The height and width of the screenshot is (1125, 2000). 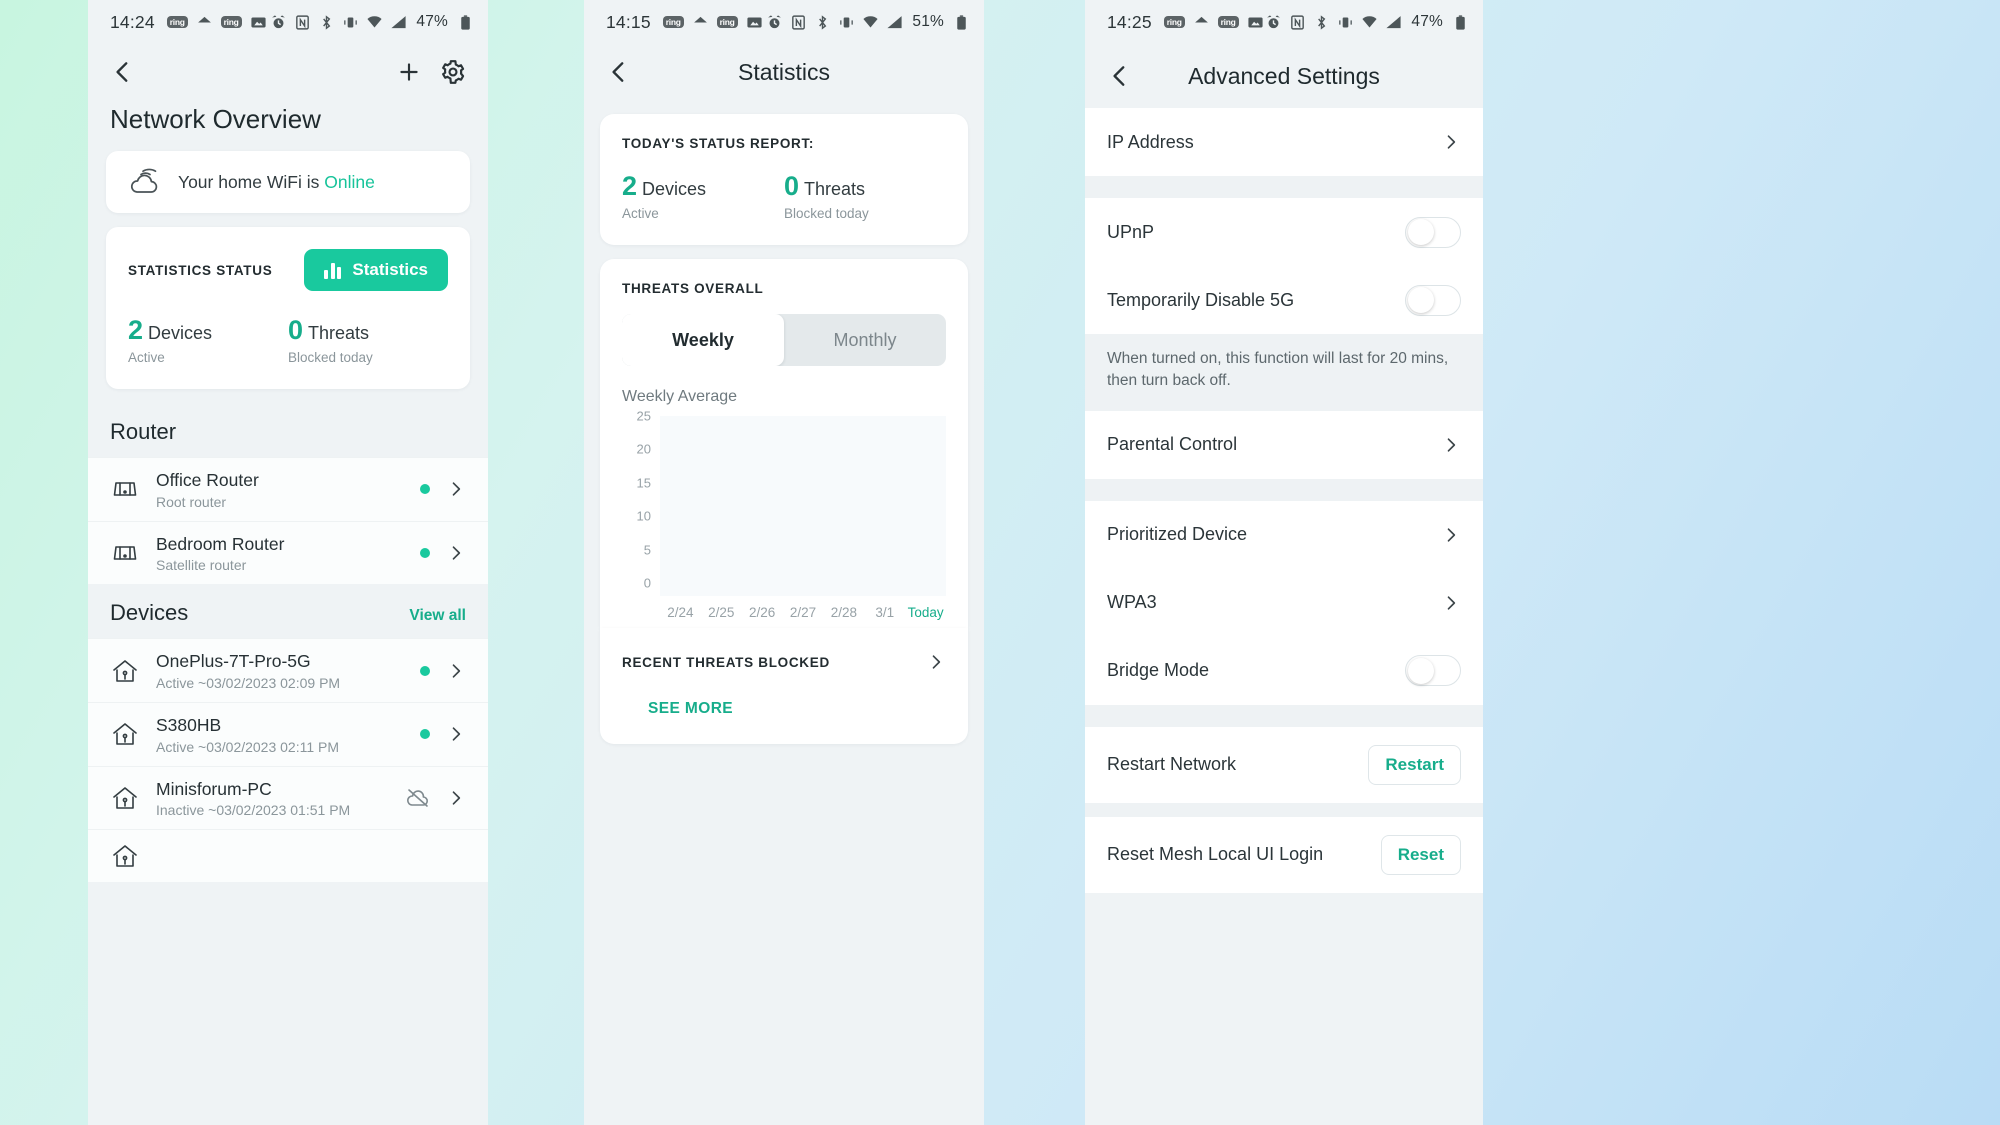 I want to click on y-tick: 25, so click(x=643, y=416).